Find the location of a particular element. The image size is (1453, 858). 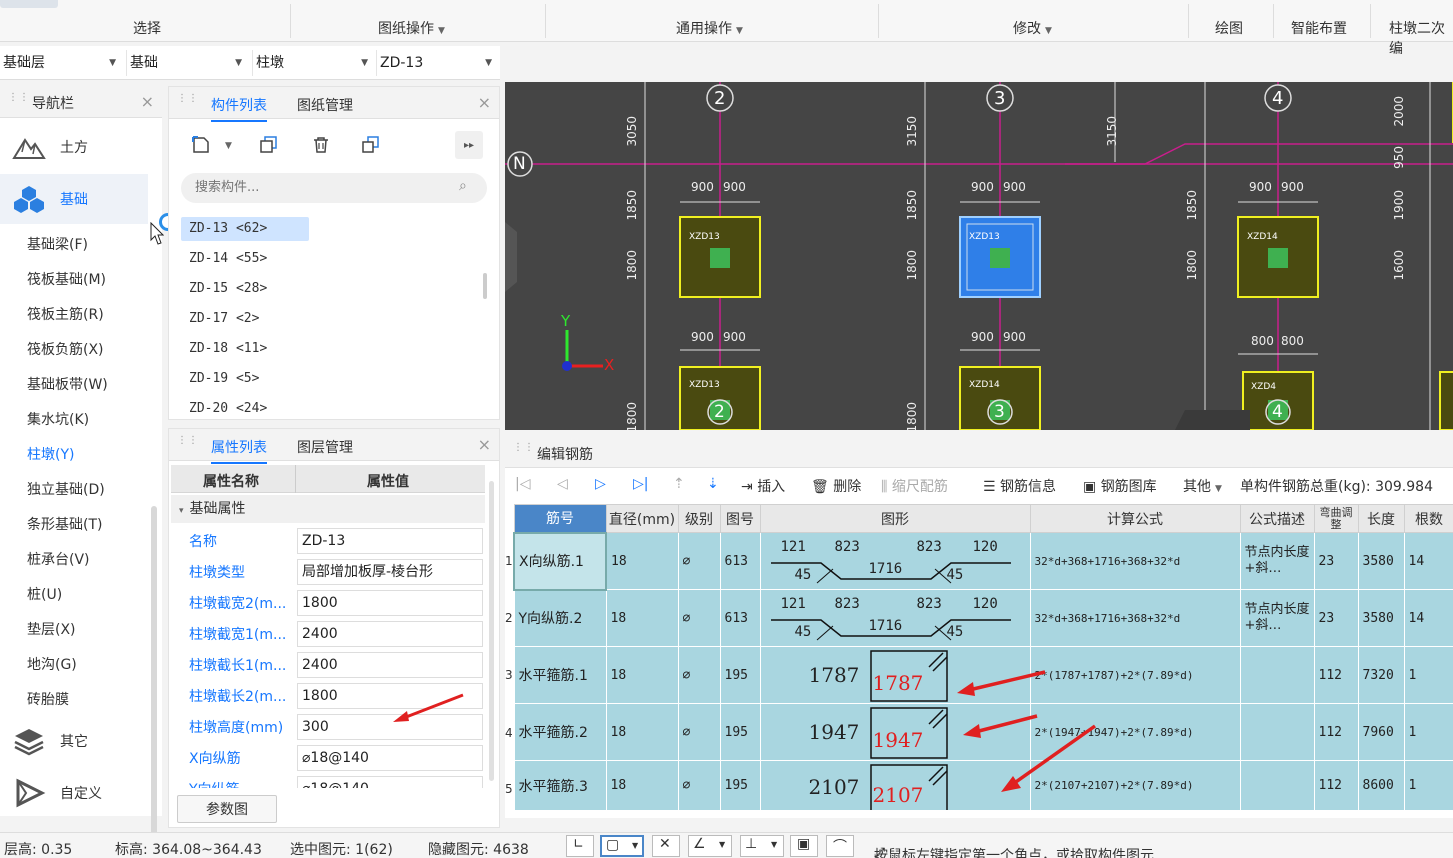

list-item: ZD-14 <55> is located at coordinates (245, 259).